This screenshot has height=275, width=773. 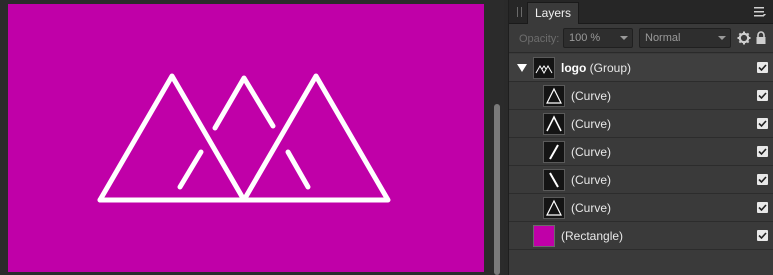 I want to click on slash-back-icon, so click(x=554, y=180).